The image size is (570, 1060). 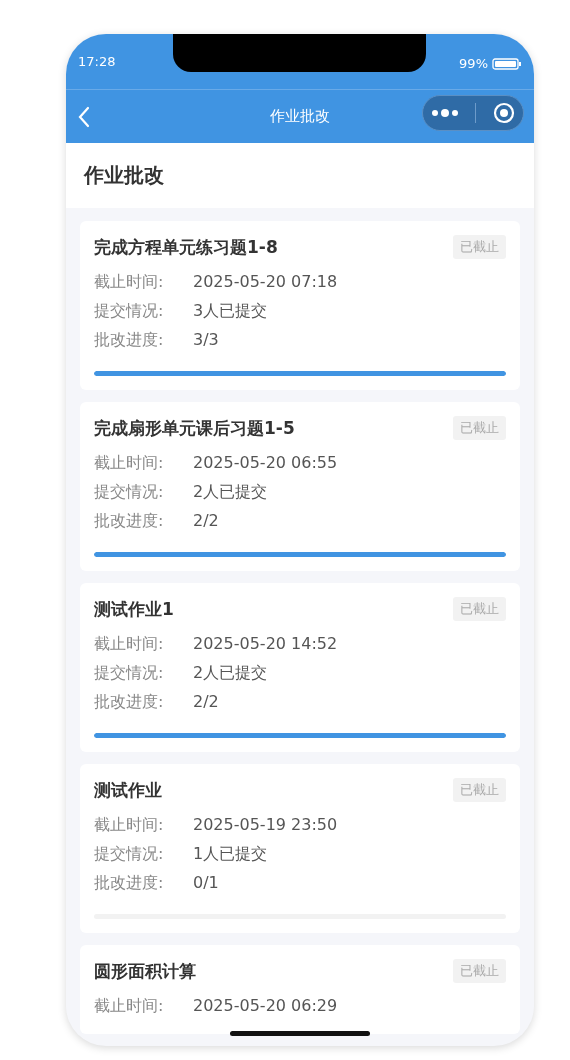 I want to click on field-value: 3人已提交, so click(x=230, y=311).